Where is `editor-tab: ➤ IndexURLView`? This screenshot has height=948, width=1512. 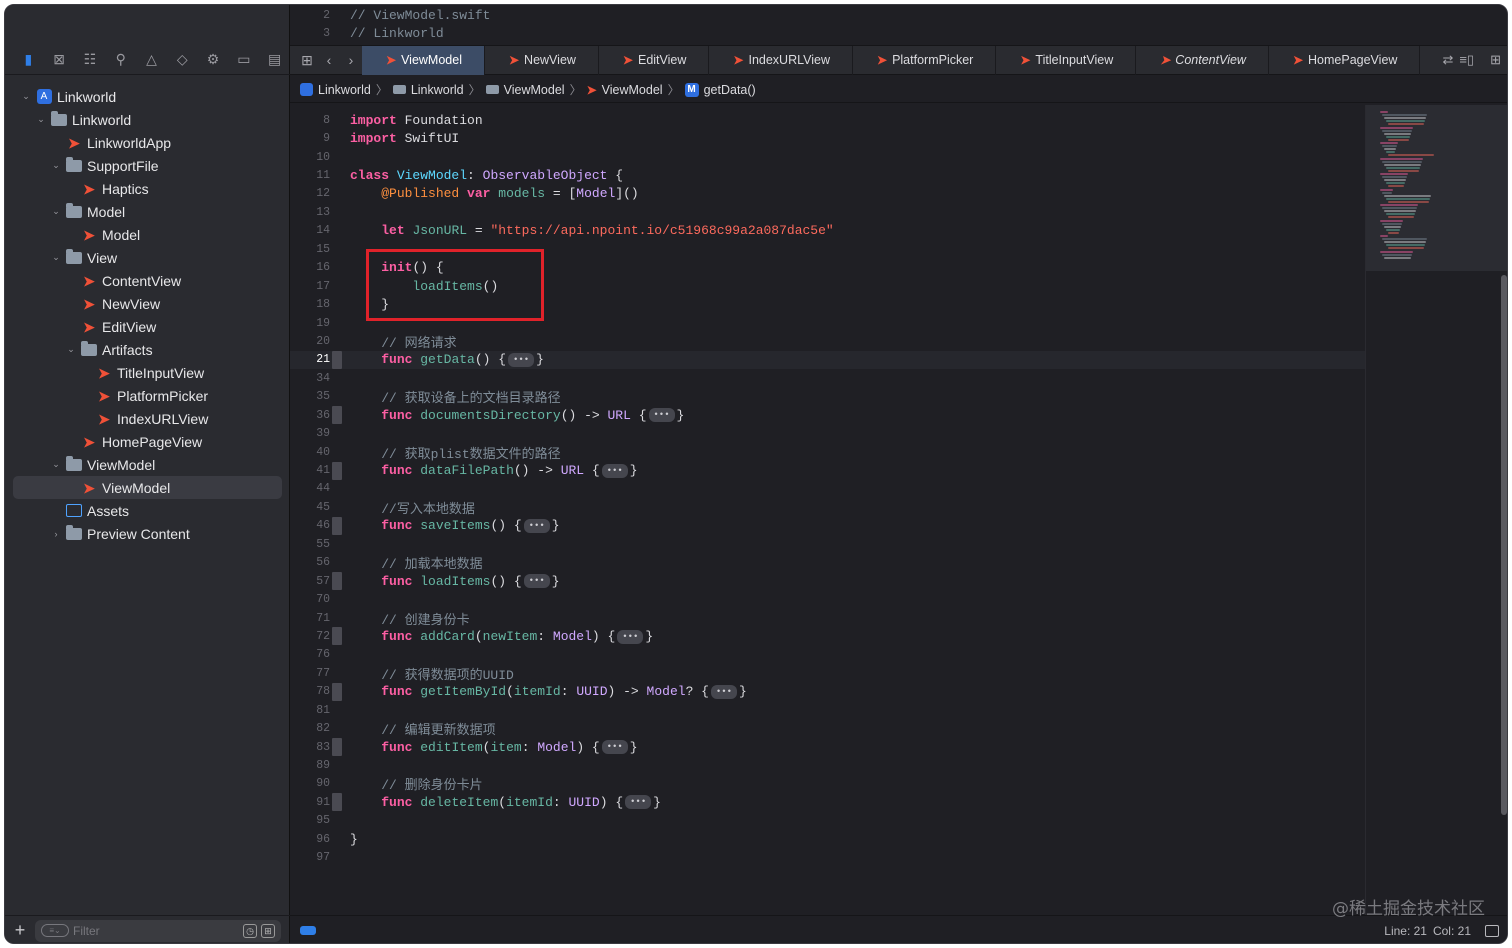
editor-tab: ➤ IndexURLView is located at coordinates (781, 60).